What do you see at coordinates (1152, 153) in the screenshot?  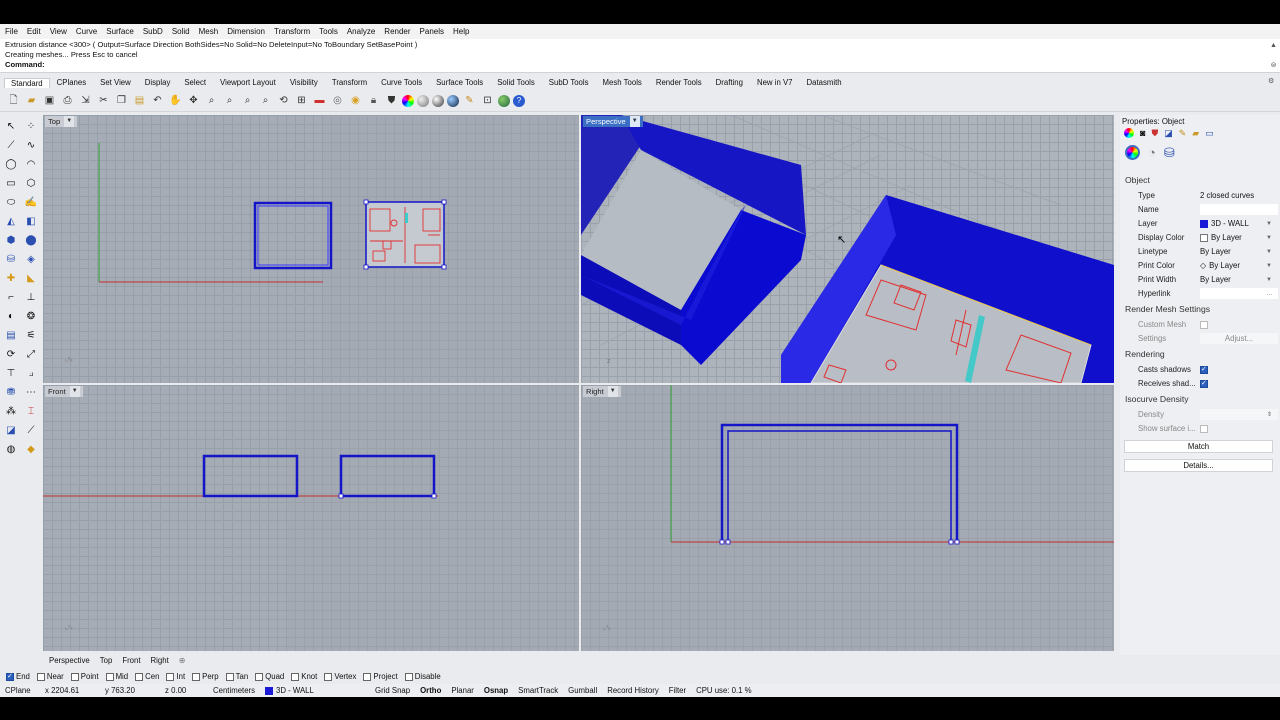 I see `curve-props-icon: ◔` at bounding box center [1152, 153].